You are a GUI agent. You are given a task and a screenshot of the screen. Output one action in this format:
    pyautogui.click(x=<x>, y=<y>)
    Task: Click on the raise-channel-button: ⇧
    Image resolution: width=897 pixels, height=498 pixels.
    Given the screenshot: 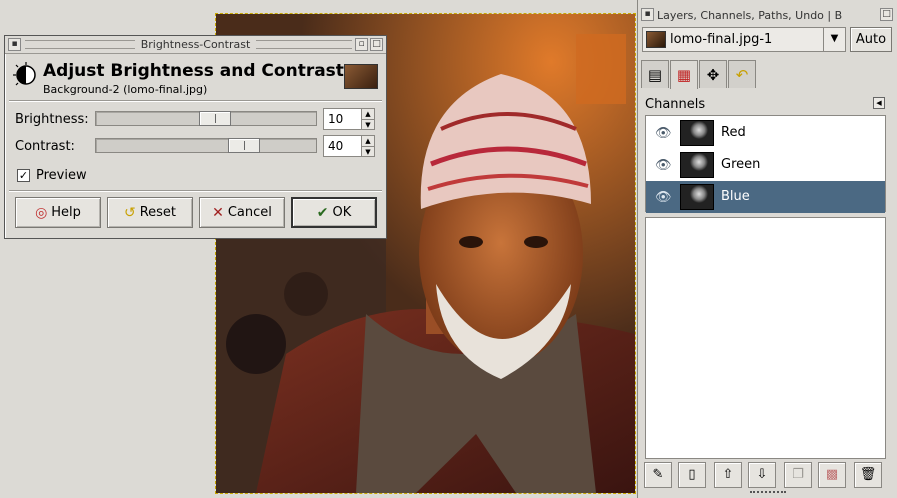 What is the action you would take?
    pyautogui.click(x=728, y=475)
    